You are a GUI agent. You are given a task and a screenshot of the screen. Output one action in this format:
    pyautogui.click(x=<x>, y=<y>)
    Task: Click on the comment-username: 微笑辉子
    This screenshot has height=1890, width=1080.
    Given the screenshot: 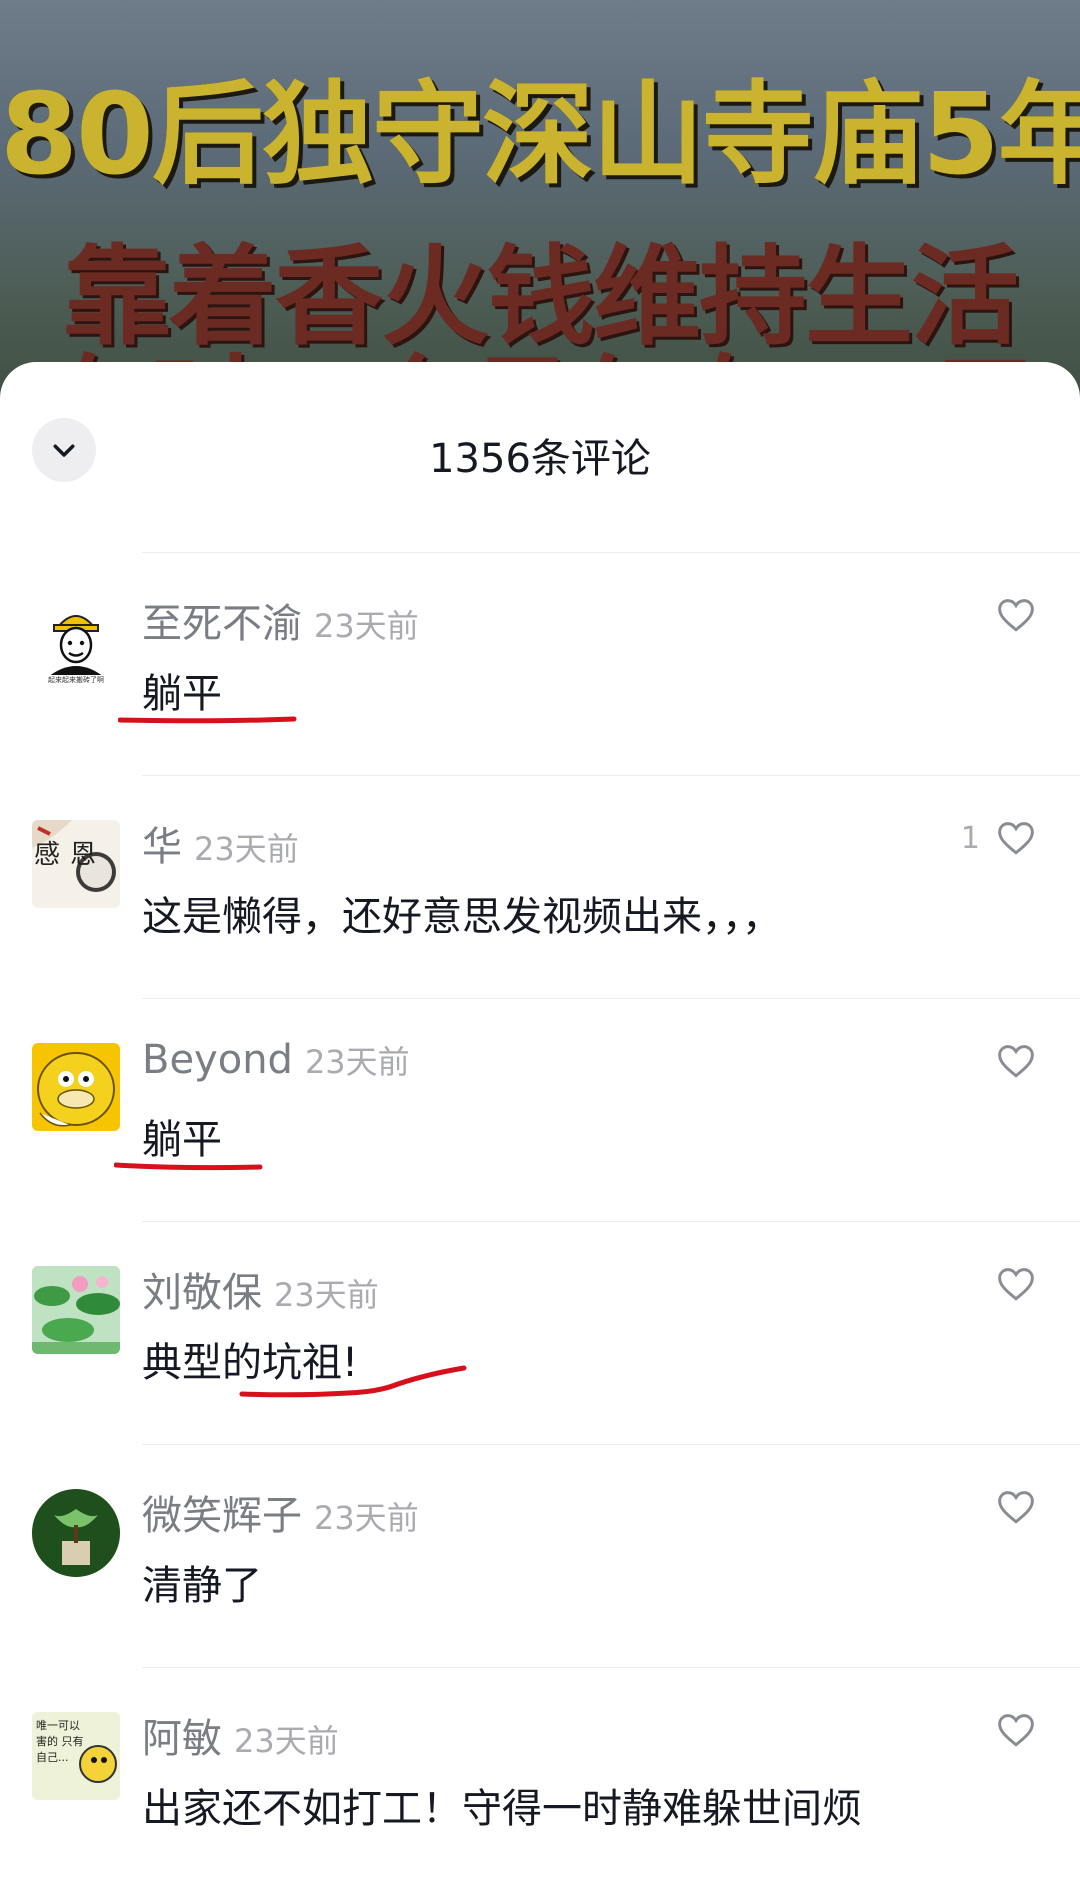 What is the action you would take?
    pyautogui.click(x=222, y=1516)
    